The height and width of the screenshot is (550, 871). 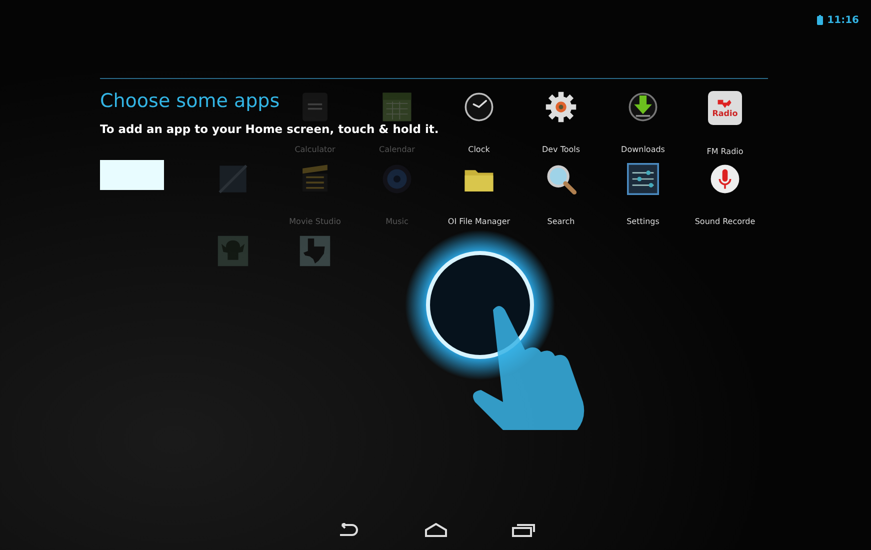 What do you see at coordinates (190, 101) in the screenshot?
I see `tutorial-title: Choose some apps` at bounding box center [190, 101].